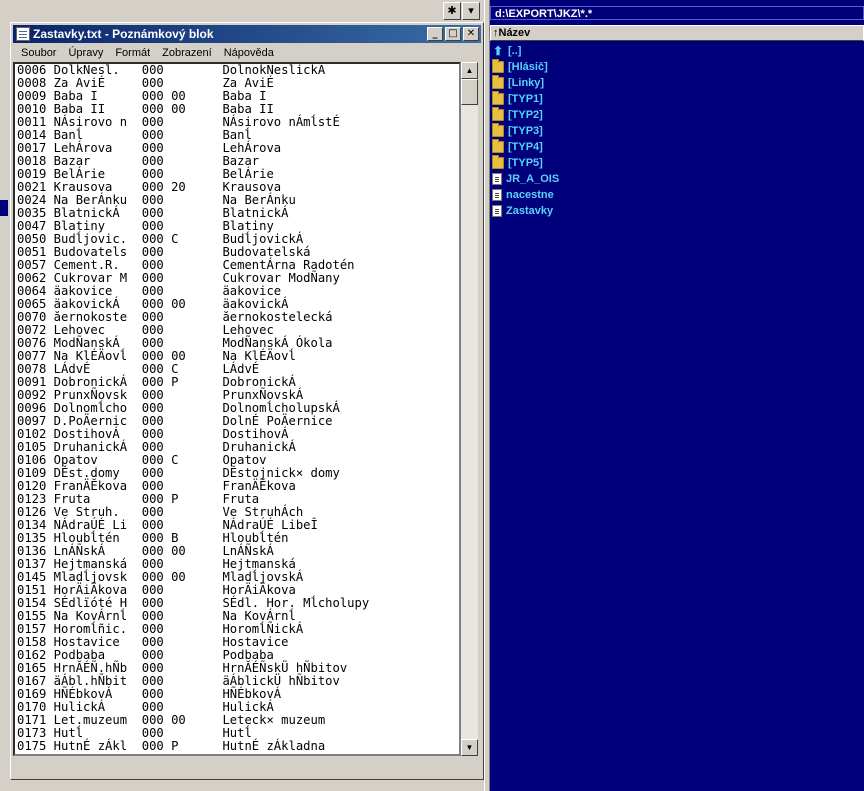 The image size is (864, 791). I want to click on scroll-up-icon: ▲, so click(469, 70).